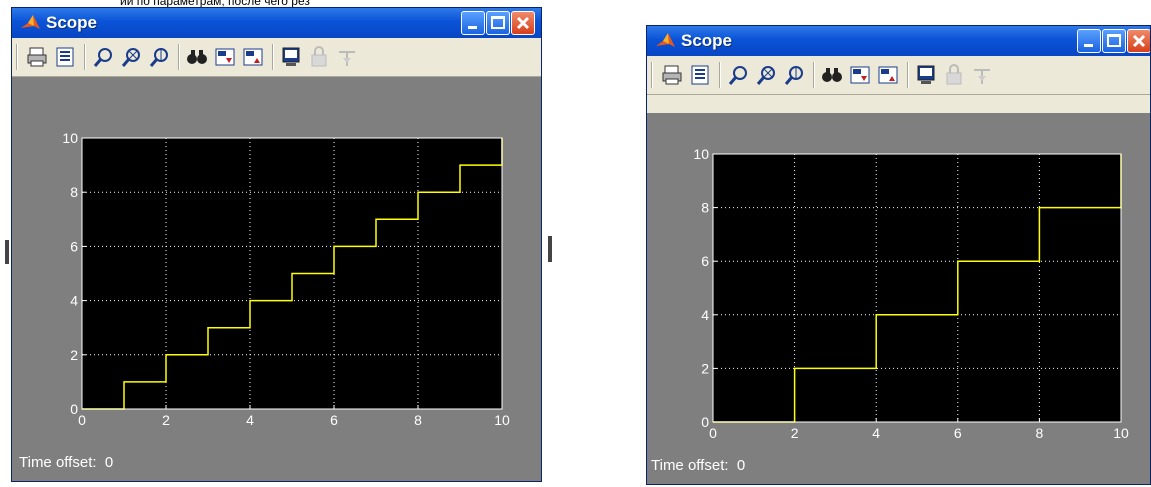 Image resolution: width=1151 pixels, height=487 pixels. Describe the element at coordinates (795, 433) in the screenshot. I see `x-tick-label: 2` at that location.